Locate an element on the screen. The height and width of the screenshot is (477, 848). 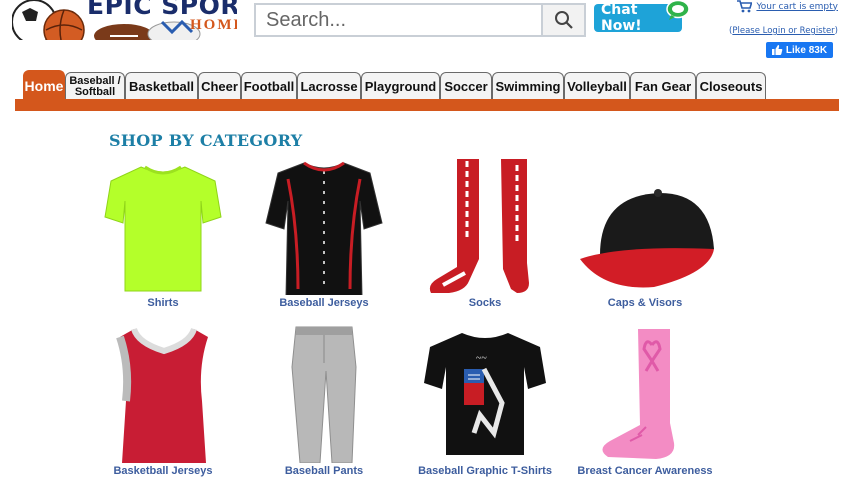
category-label: Socks is located at coordinates (485, 303).